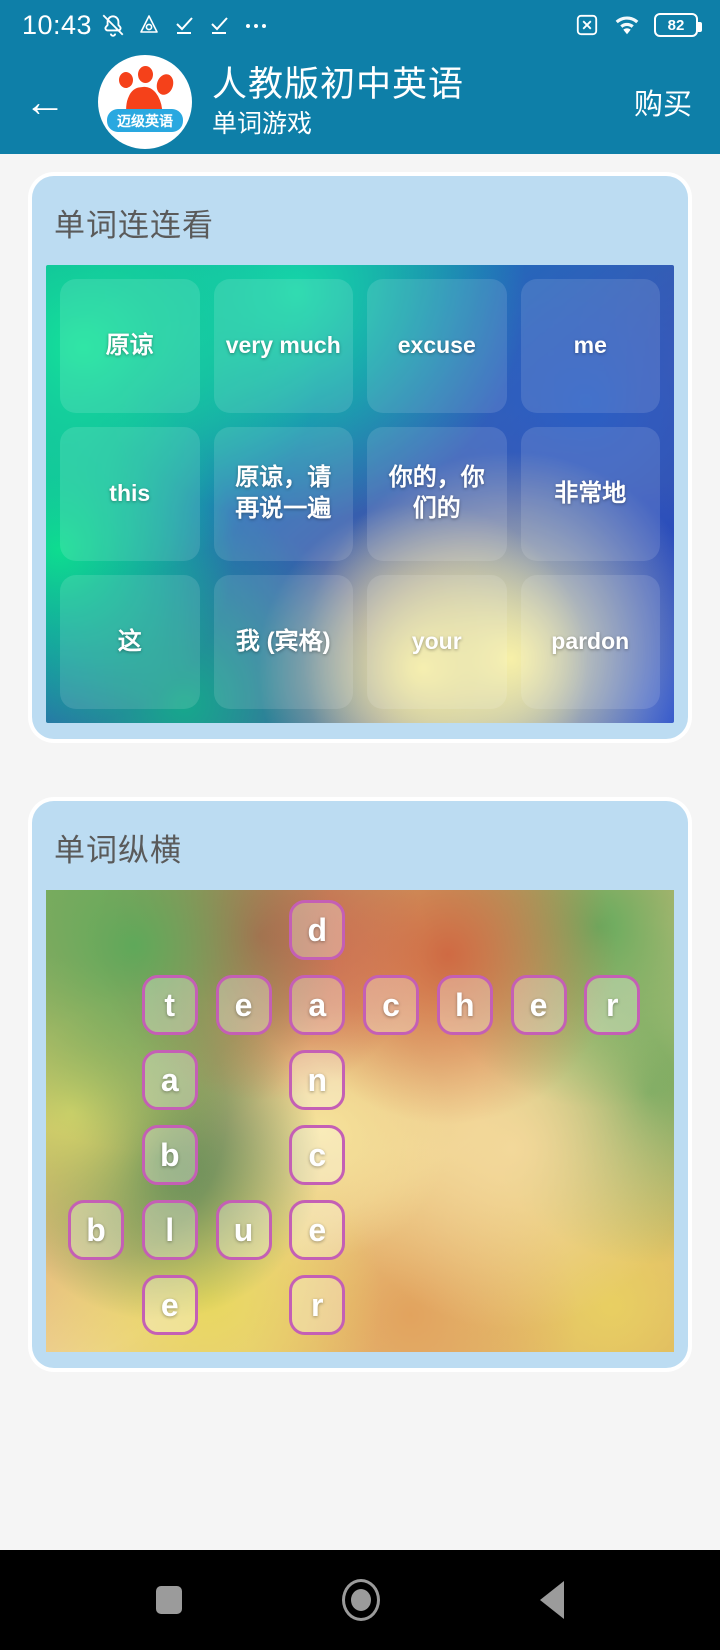 This screenshot has width=720, height=1650. What do you see at coordinates (149, 25) in the screenshot?
I see `cloud-drop-icon` at bounding box center [149, 25].